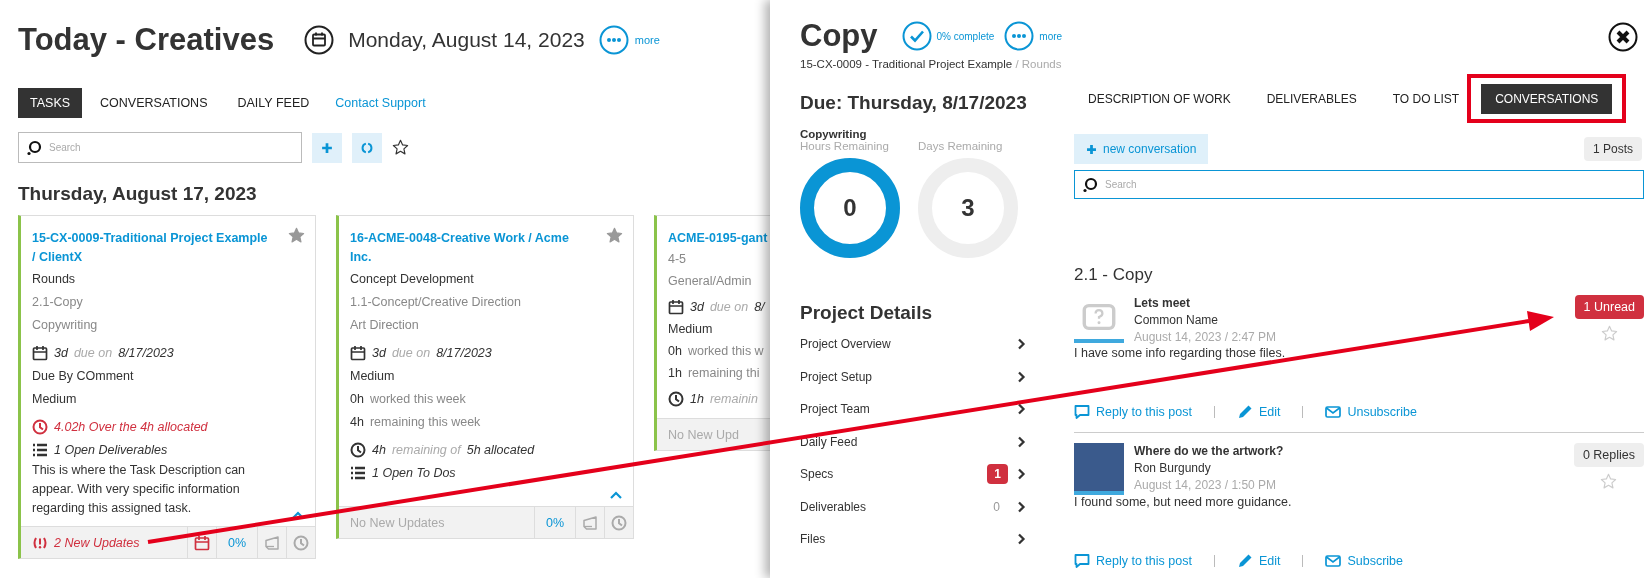 The image size is (1652, 578). What do you see at coordinates (1364, 561) in the screenshot?
I see `subscribe-link: Subscribe` at bounding box center [1364, 561].